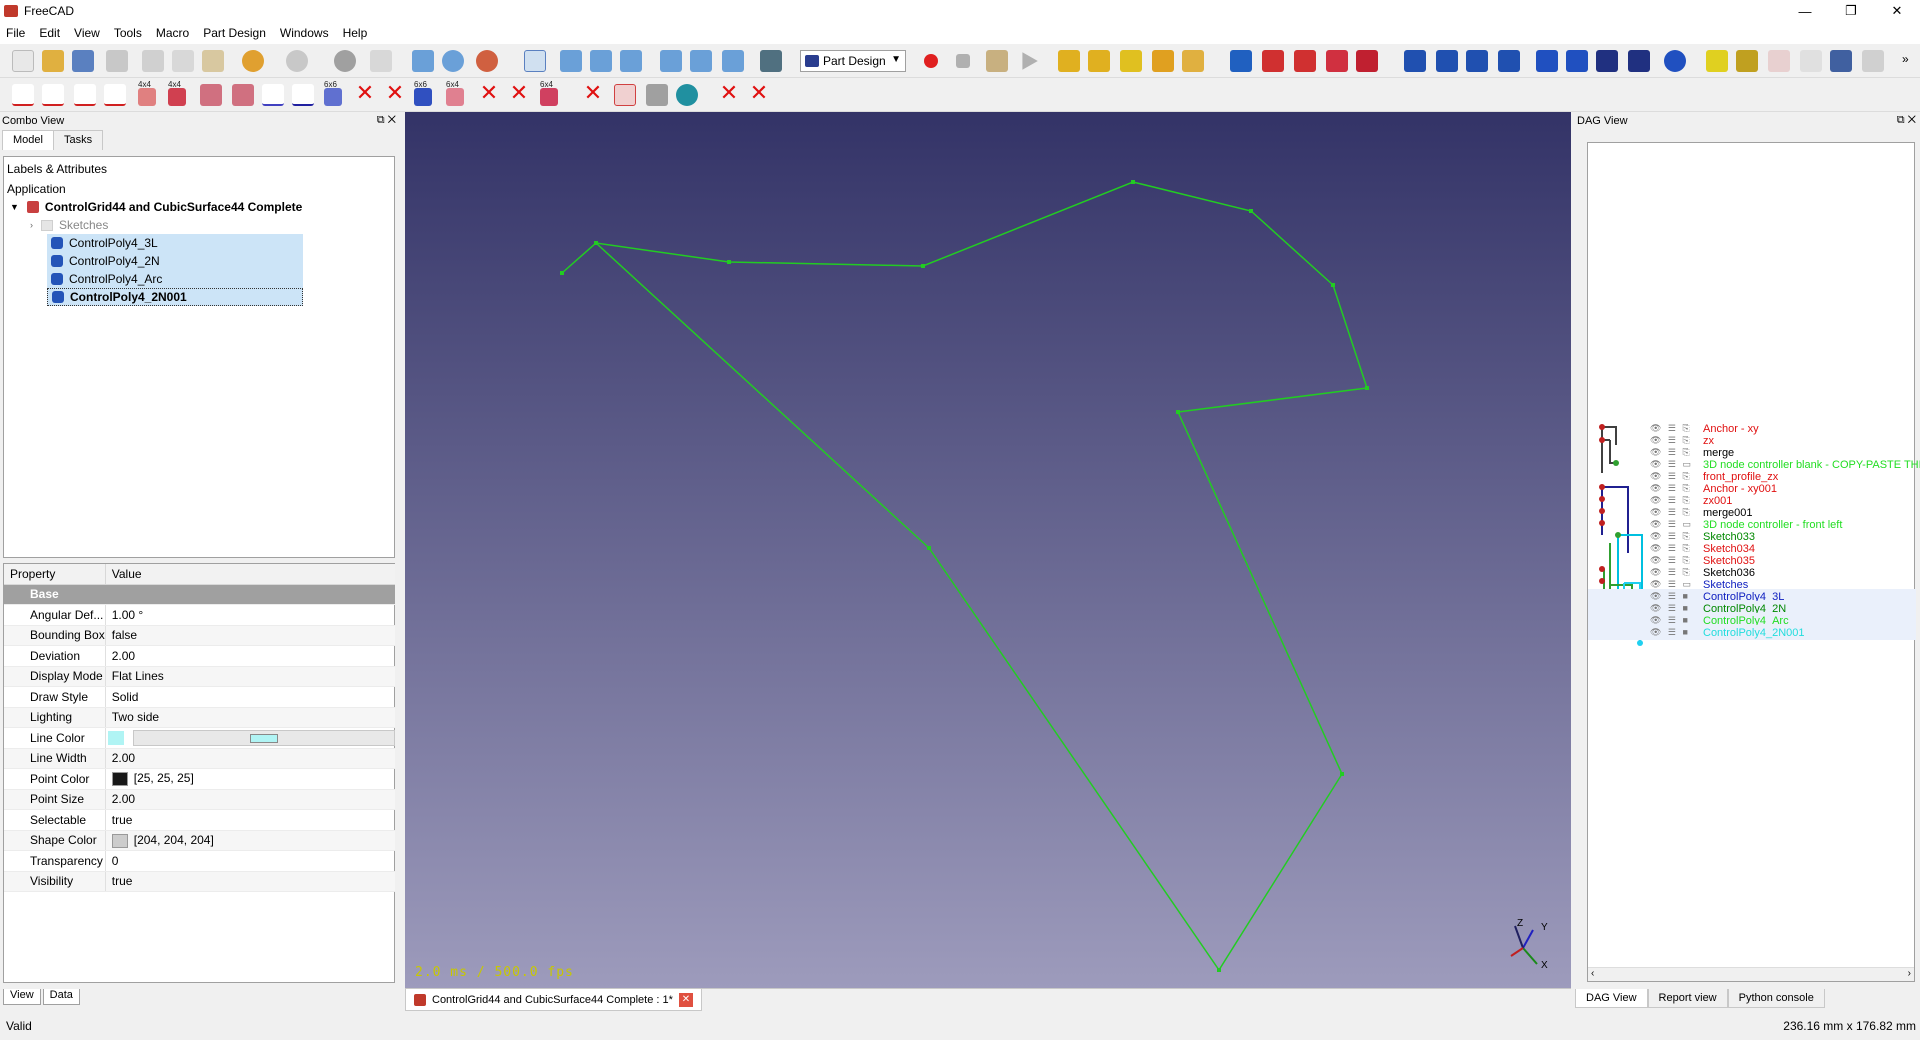 The height and width of the screenshot is (1040, 1920). I want to click on top-view-icon, so click(601, 61).